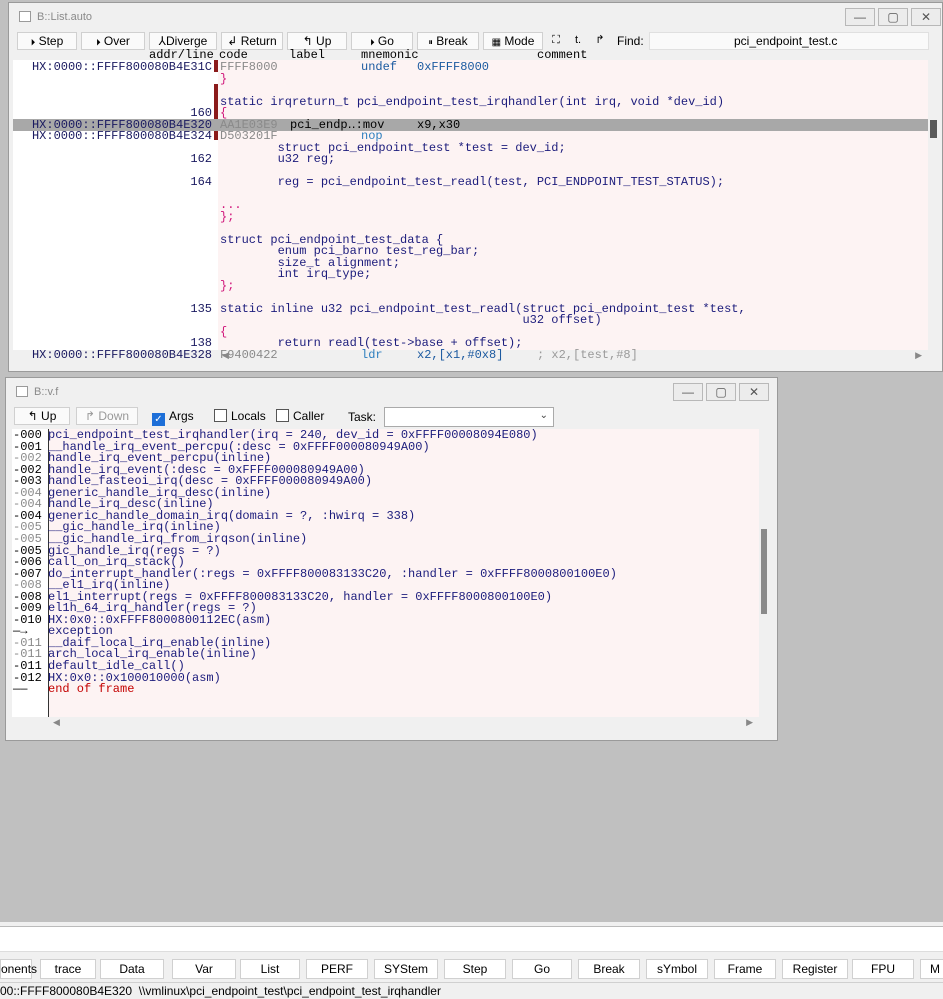 Image resolution: width=943 pixels, height=999 pixels. Describe the element at coordinates (475, 17) in the screenshot. I see `list-window-titlebar: B::List.auto — ▢ ✕` at that location.